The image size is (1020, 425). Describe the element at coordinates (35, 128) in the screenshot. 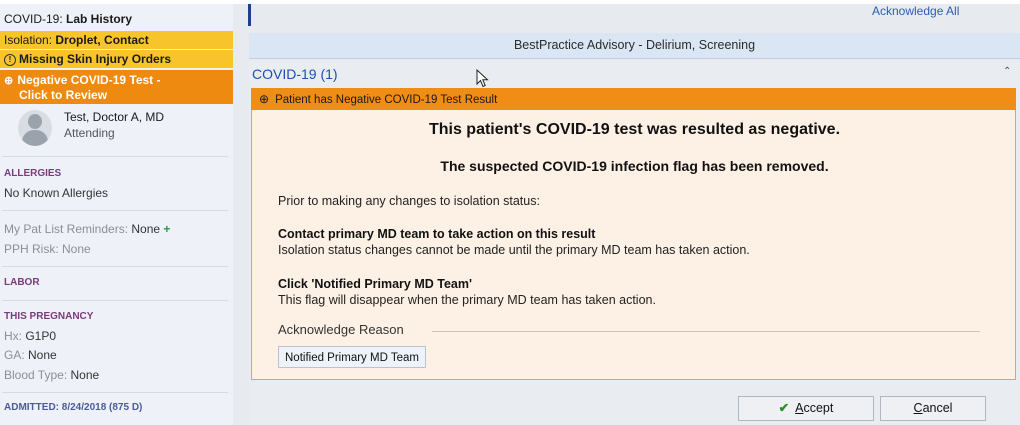

I see `avatar-icon` at that location.